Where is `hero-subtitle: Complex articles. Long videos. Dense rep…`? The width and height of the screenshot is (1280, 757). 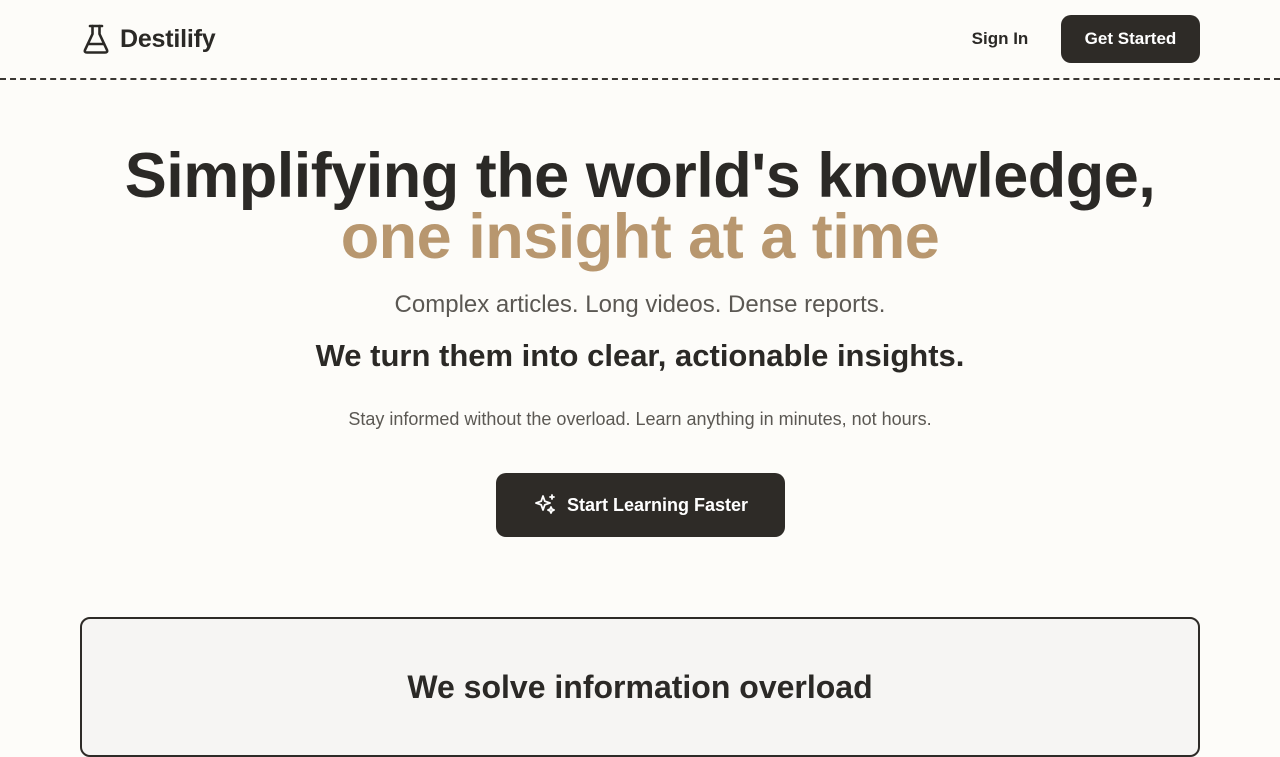
hero-subtitle: Complex articles. Long videos. Dense rep… is located at coordinates (640, 304).